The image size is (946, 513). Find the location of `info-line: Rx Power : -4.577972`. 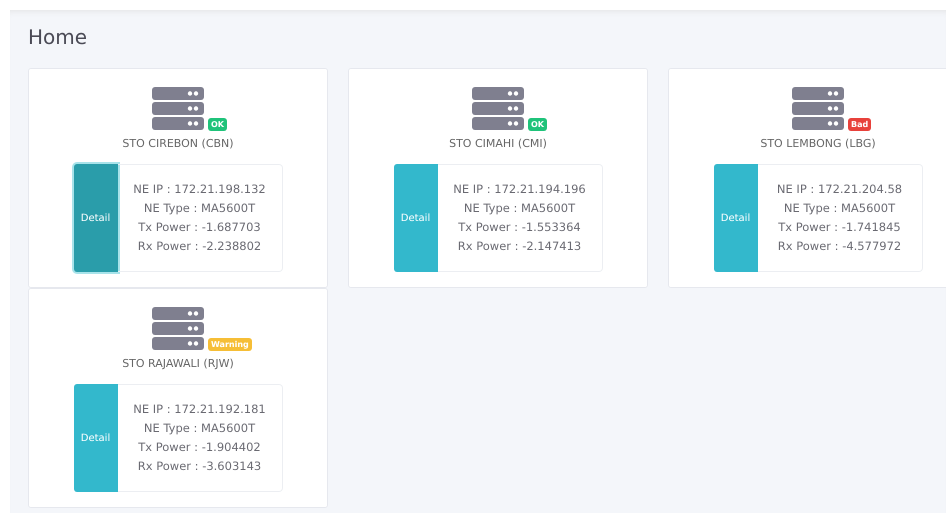

info-line: Rx Power : -4.577972 is located at coordinates (840, 246).